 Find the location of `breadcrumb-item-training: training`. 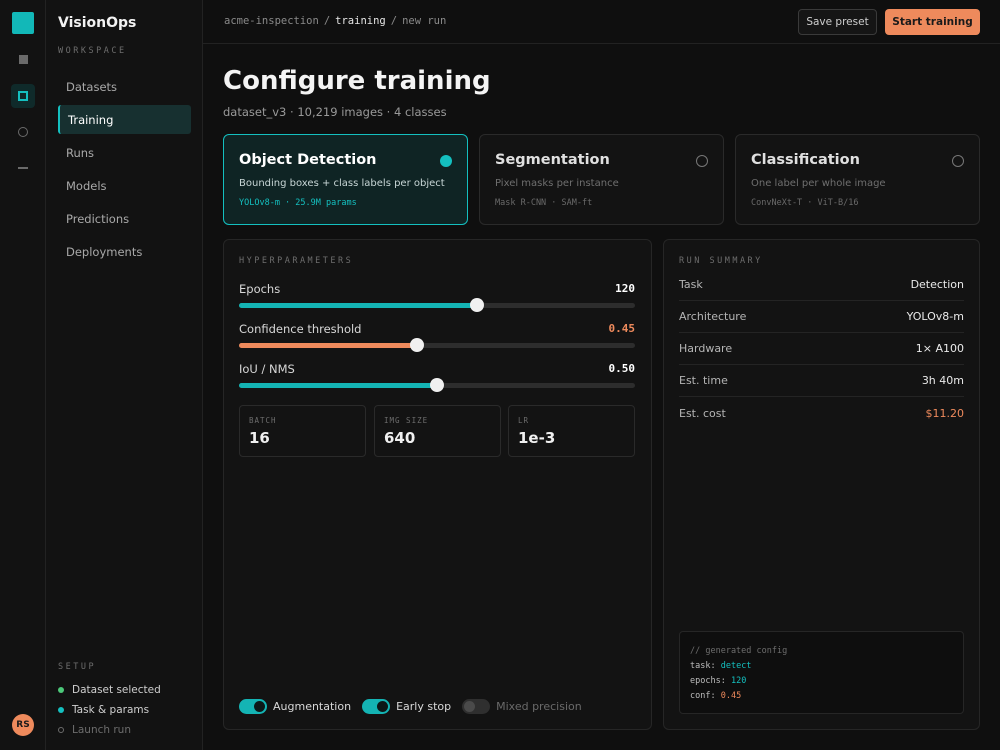

breadcrumb-item-training: training is located at coordinates (360, 21).